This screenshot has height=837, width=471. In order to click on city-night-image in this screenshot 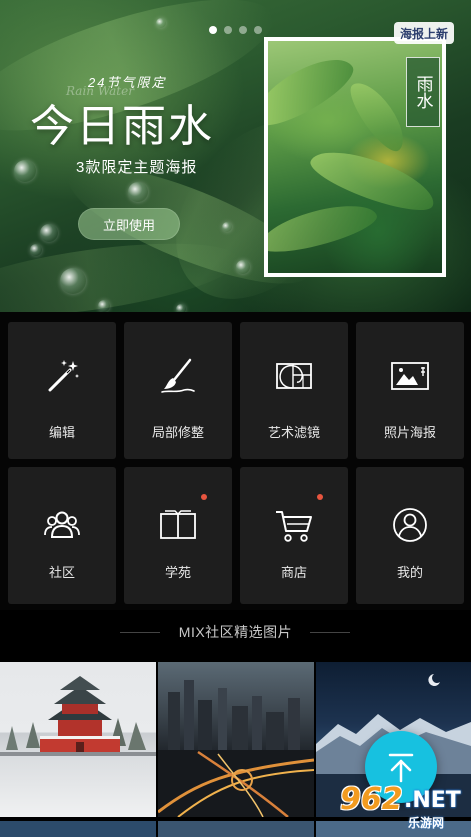, I will do `click(236, 748)`.